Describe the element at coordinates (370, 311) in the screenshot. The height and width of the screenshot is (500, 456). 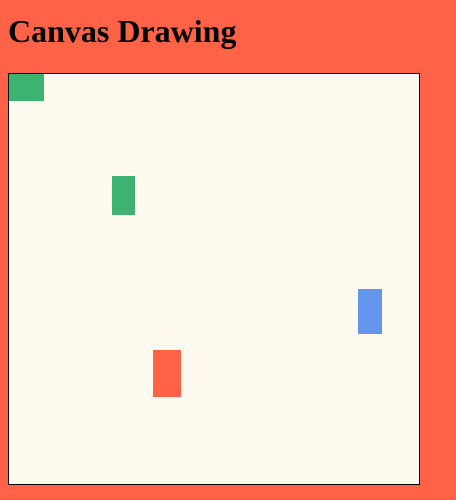
I see `blue-rectangle` at that location.